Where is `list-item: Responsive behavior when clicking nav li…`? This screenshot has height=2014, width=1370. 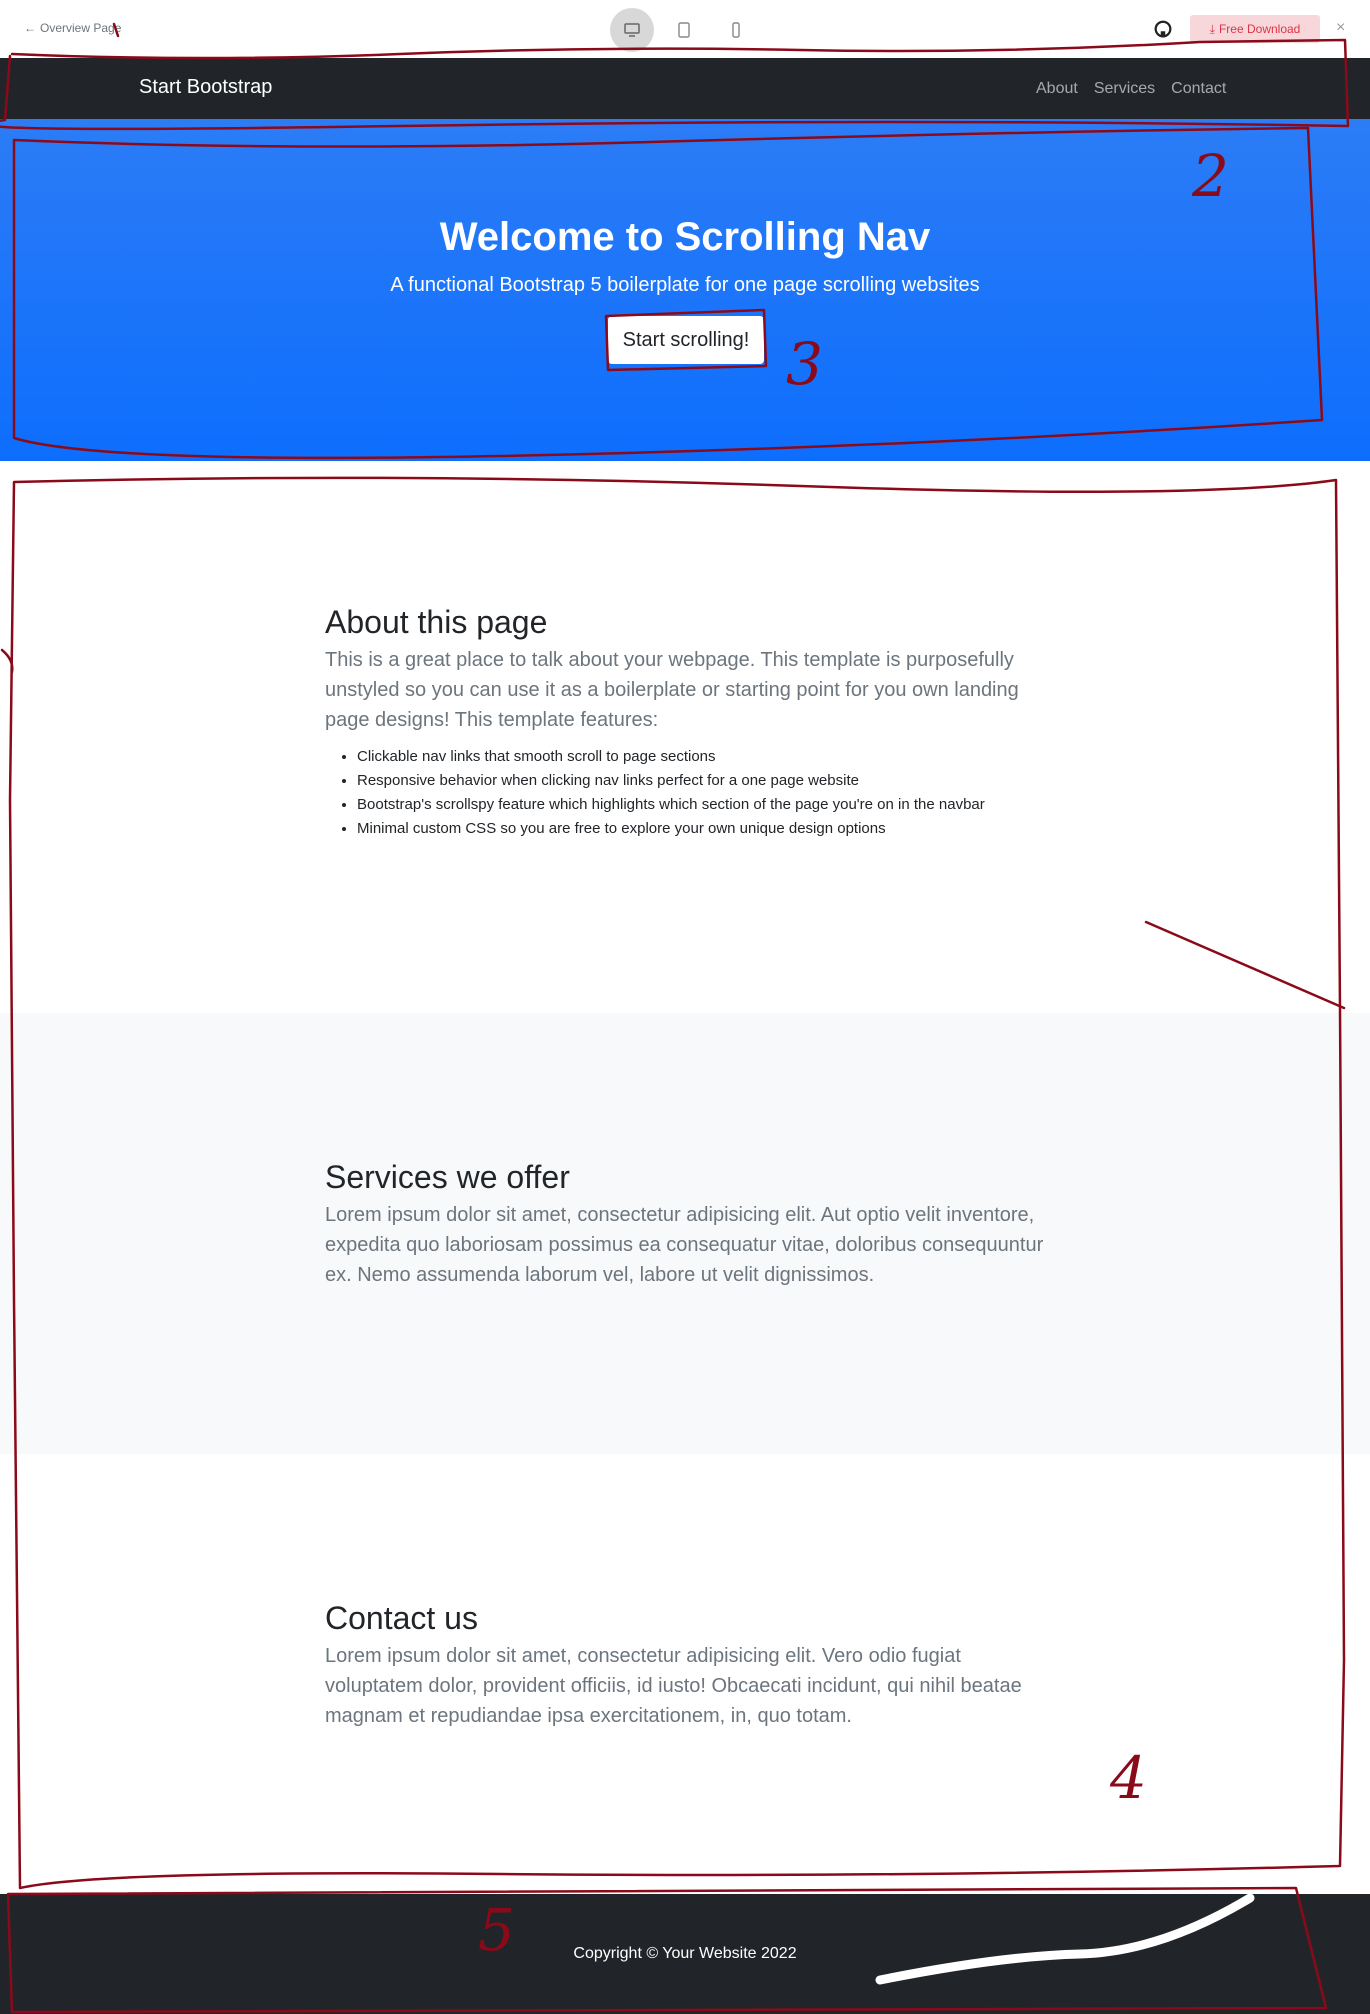 list-item: Responsive behavior when clicking nav li… is located at coordinates (701, 781).